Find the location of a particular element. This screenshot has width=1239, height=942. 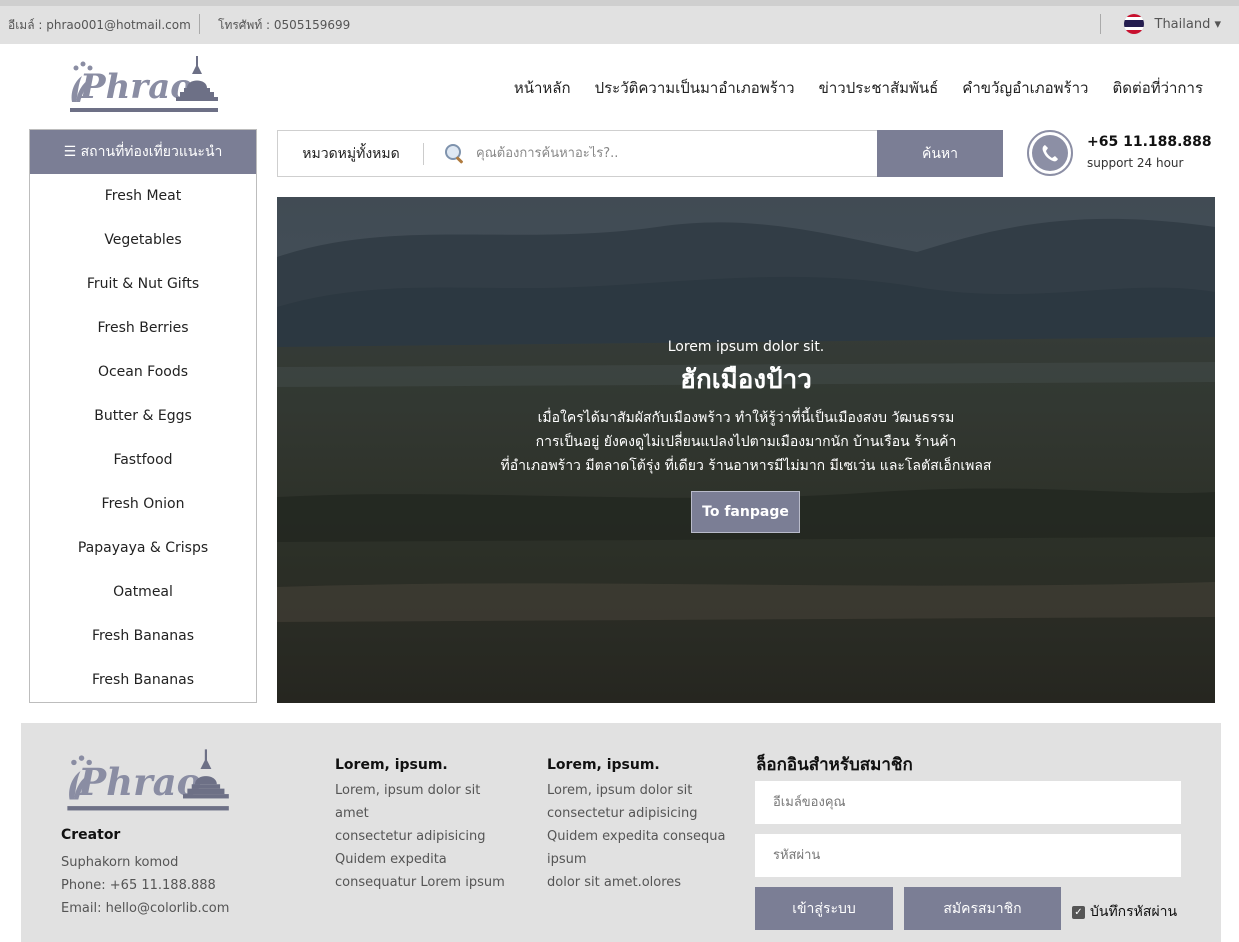

sidebar-header: ☰ สถานที่ท่องเที่ยวแนะนำ is located at coordinates (143, 152).